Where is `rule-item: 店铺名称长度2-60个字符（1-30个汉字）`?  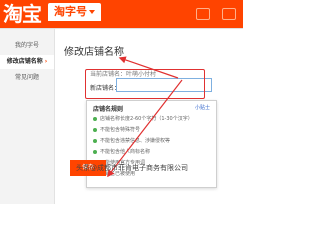 rule-item: 店铺名称长度2-60个字符（1-30个汉字） is located at coordinates (152, 119).